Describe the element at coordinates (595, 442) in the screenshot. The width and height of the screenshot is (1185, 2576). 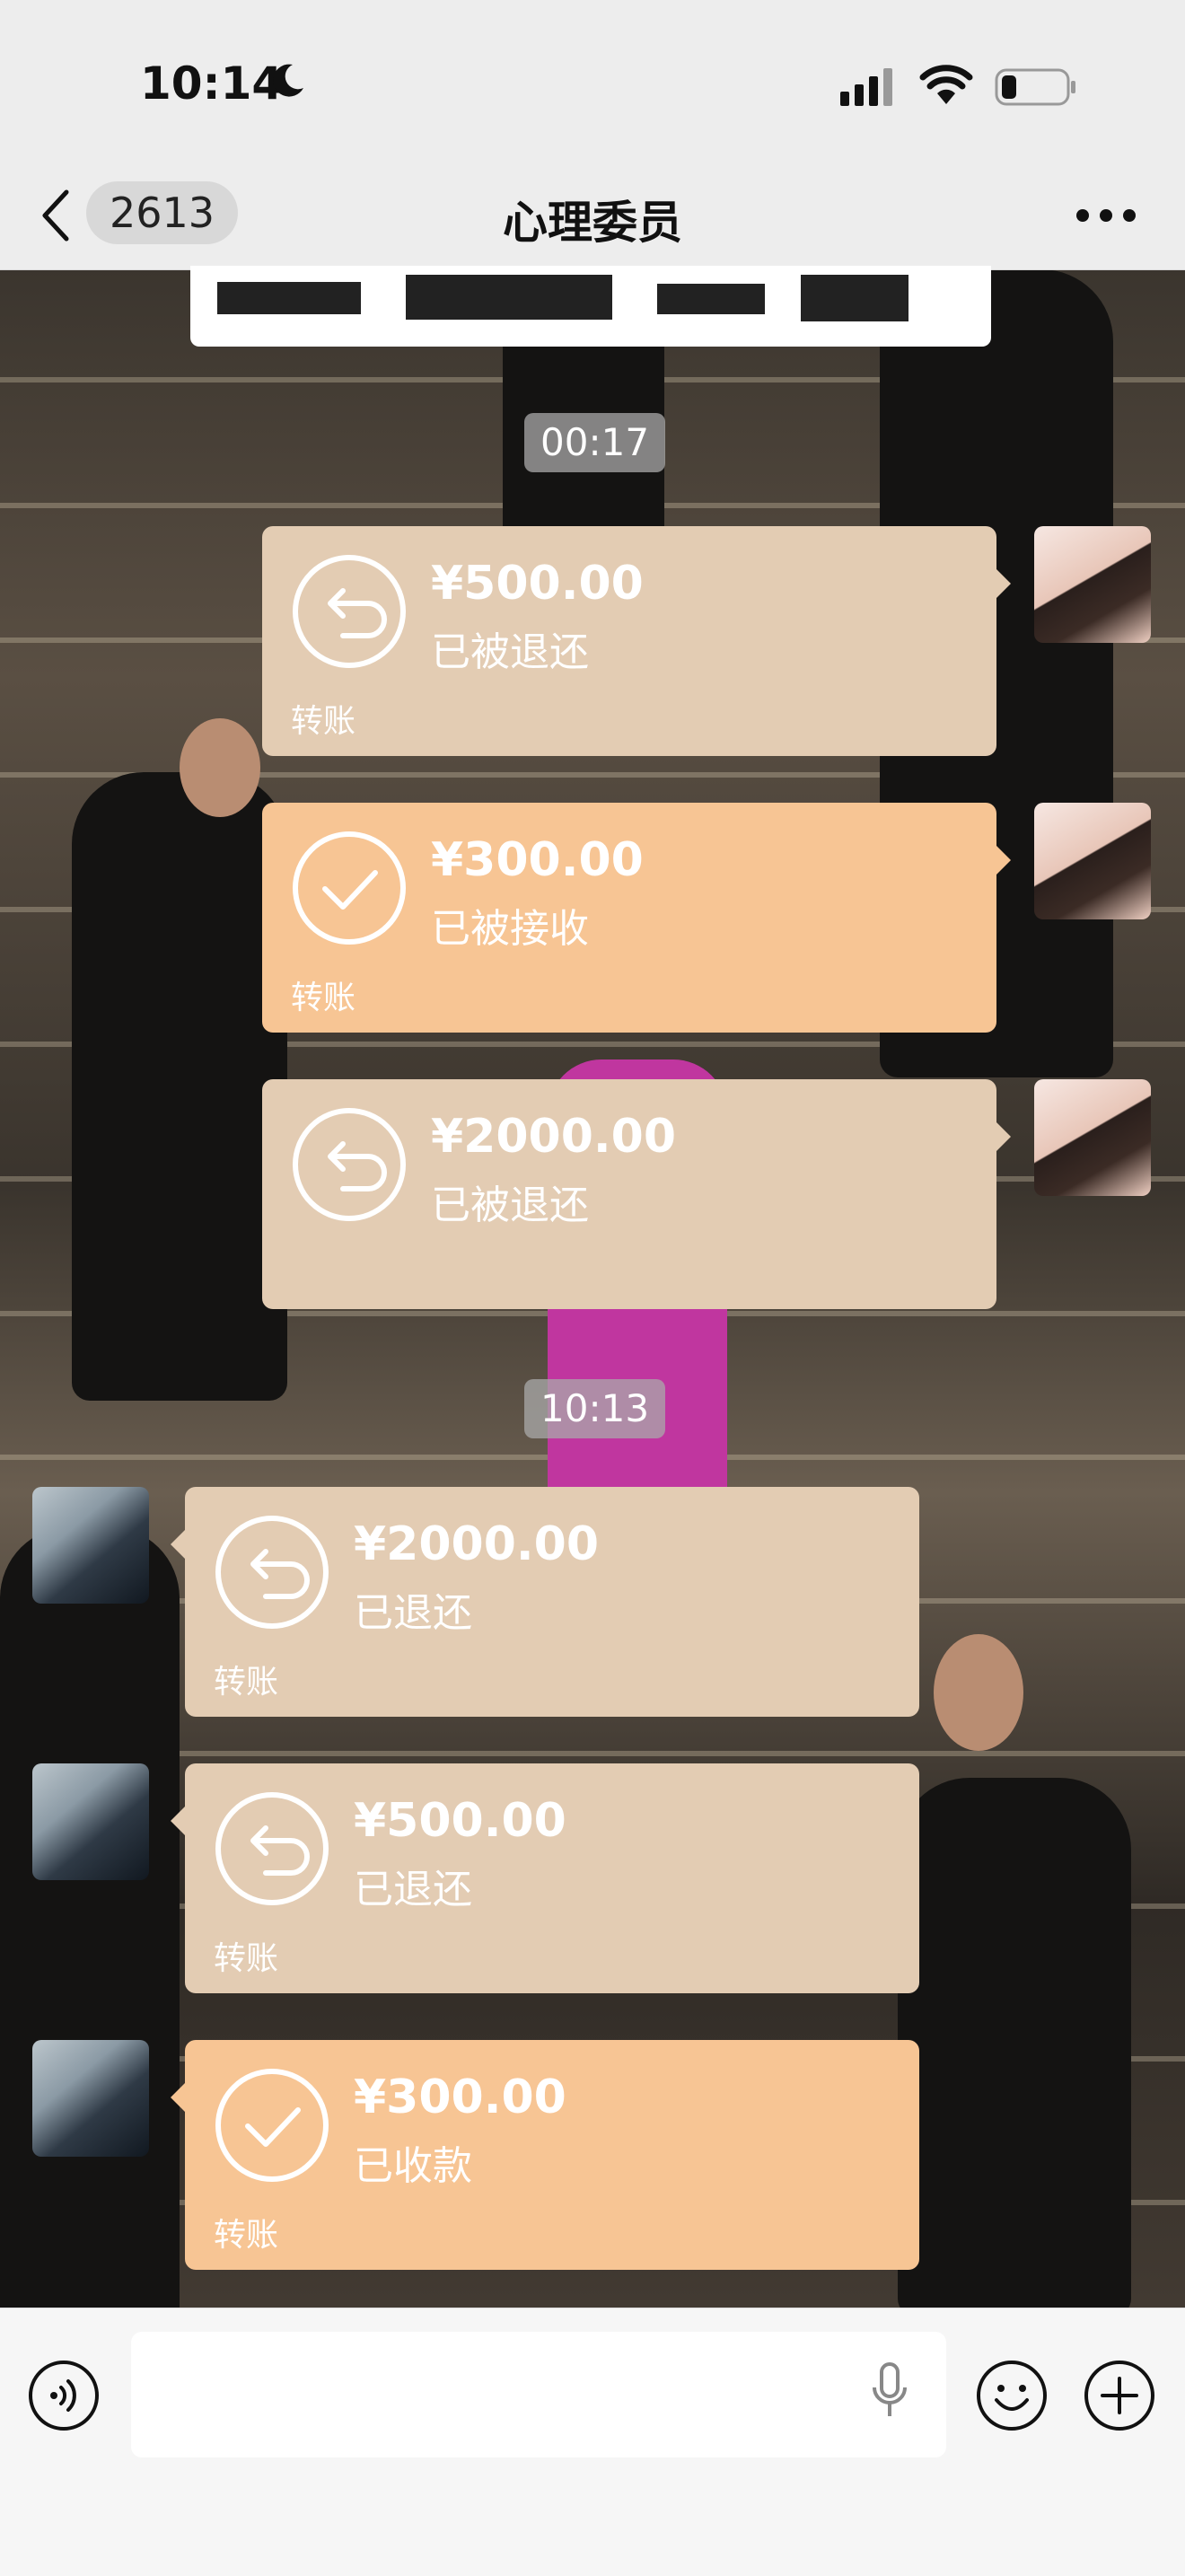
I see `message-timestamp: 00:17` at that location.